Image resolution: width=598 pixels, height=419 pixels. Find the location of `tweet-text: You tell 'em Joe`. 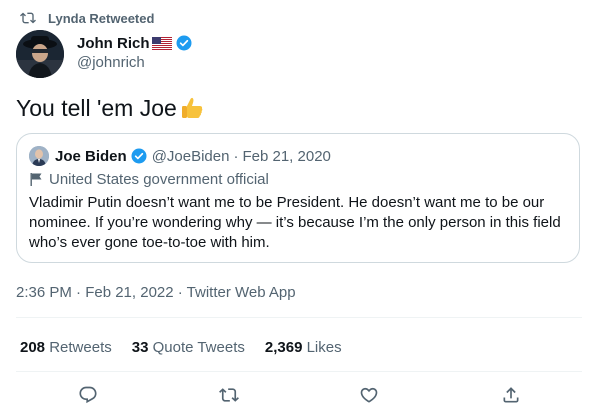

tweet-text: You tell 'em Joe is located at coordinates (110, 108).